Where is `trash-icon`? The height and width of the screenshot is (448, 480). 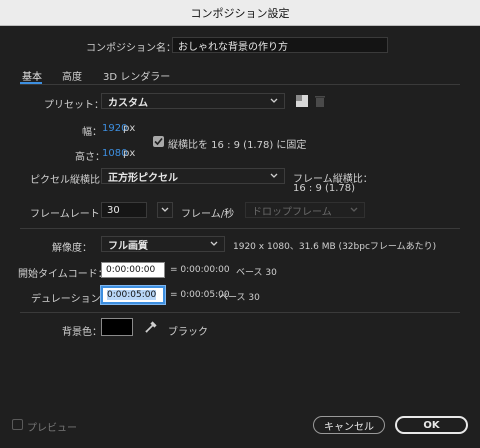 trash-icon is located at coordinates (320, 101).